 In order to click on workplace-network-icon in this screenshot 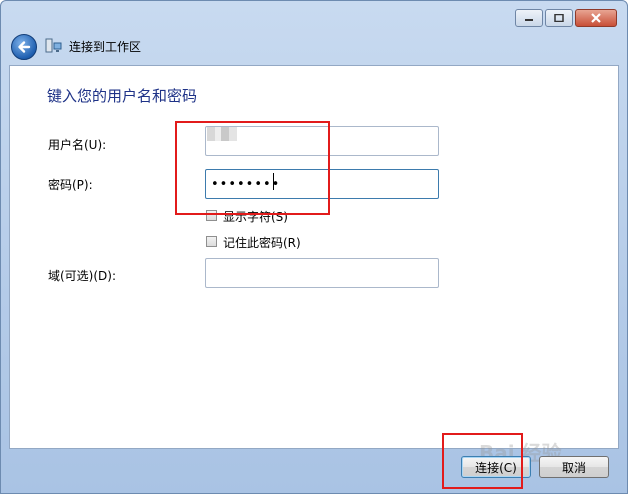, I will do `click(53, 45)`.